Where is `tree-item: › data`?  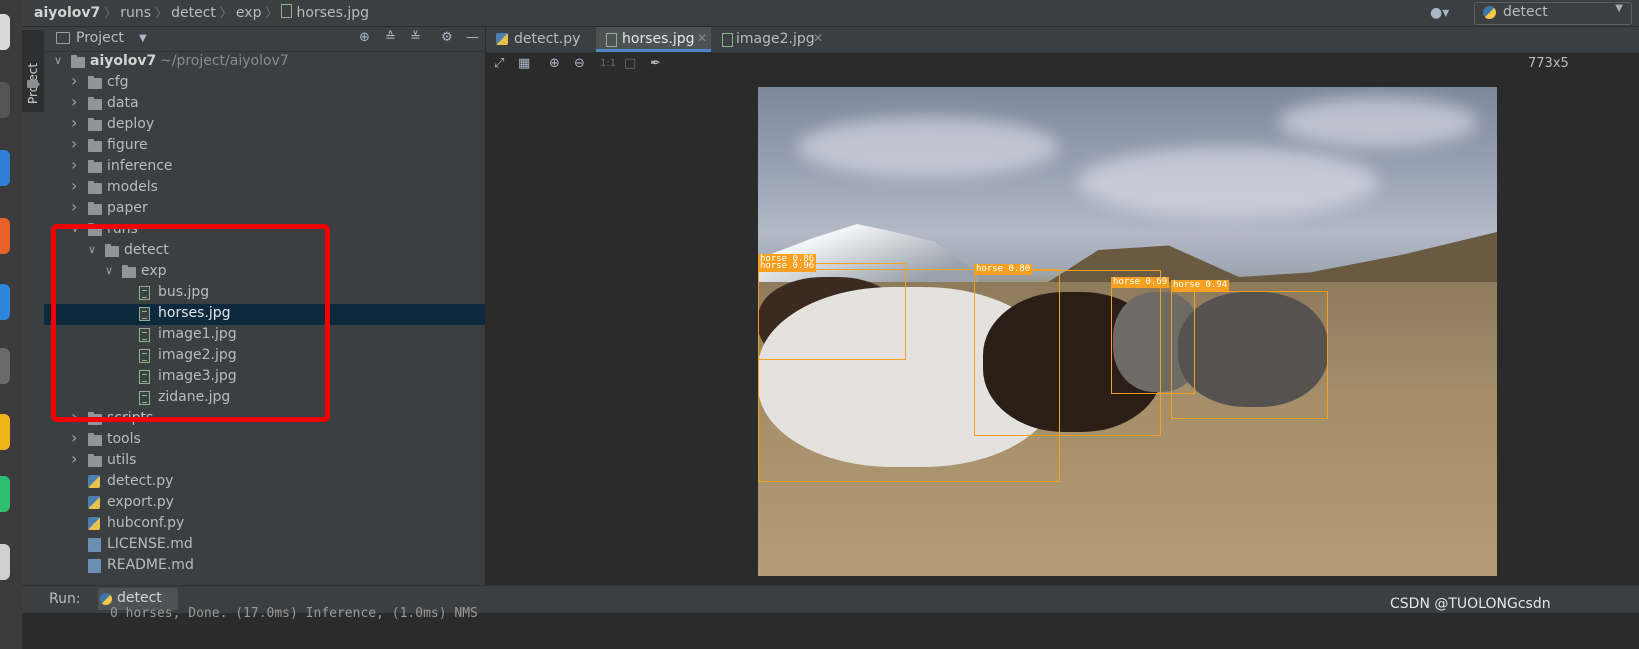 tree-item: › data is located at coordinates (264, 103).